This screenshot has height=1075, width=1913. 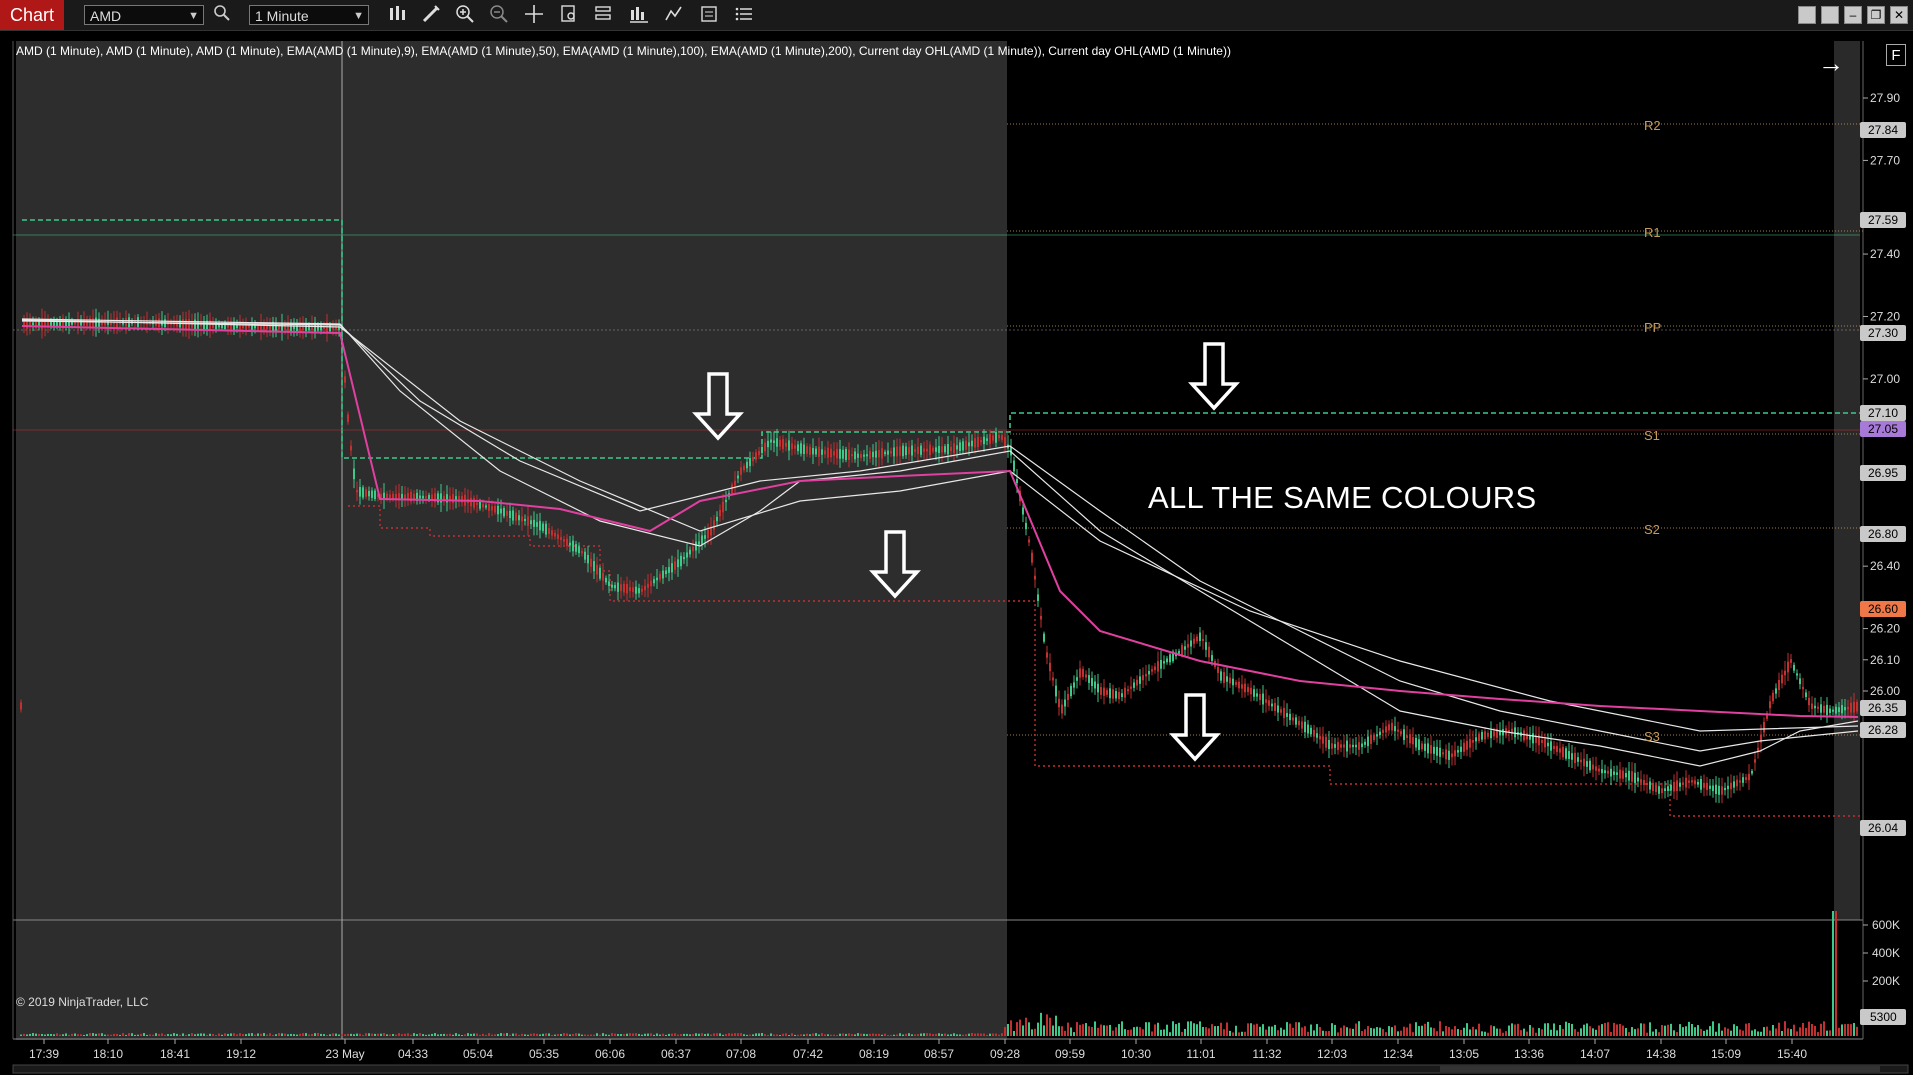 What do you see at coordinates (569, 15) in the screenshot?
I see `properties-icon` at bounding box center [569, 15].